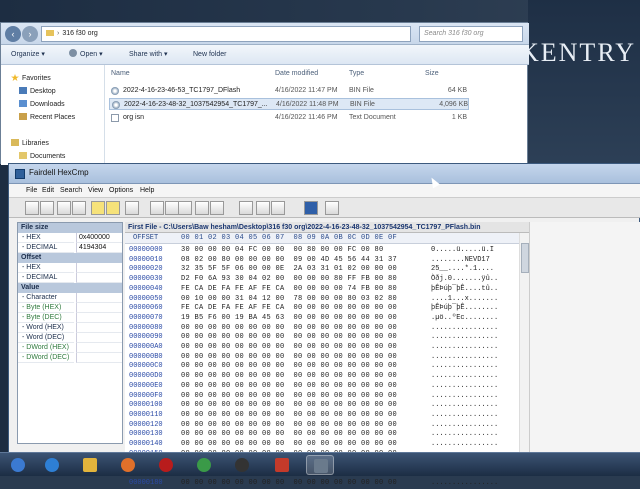  I want to click on sync-icon, so click(113, 208).